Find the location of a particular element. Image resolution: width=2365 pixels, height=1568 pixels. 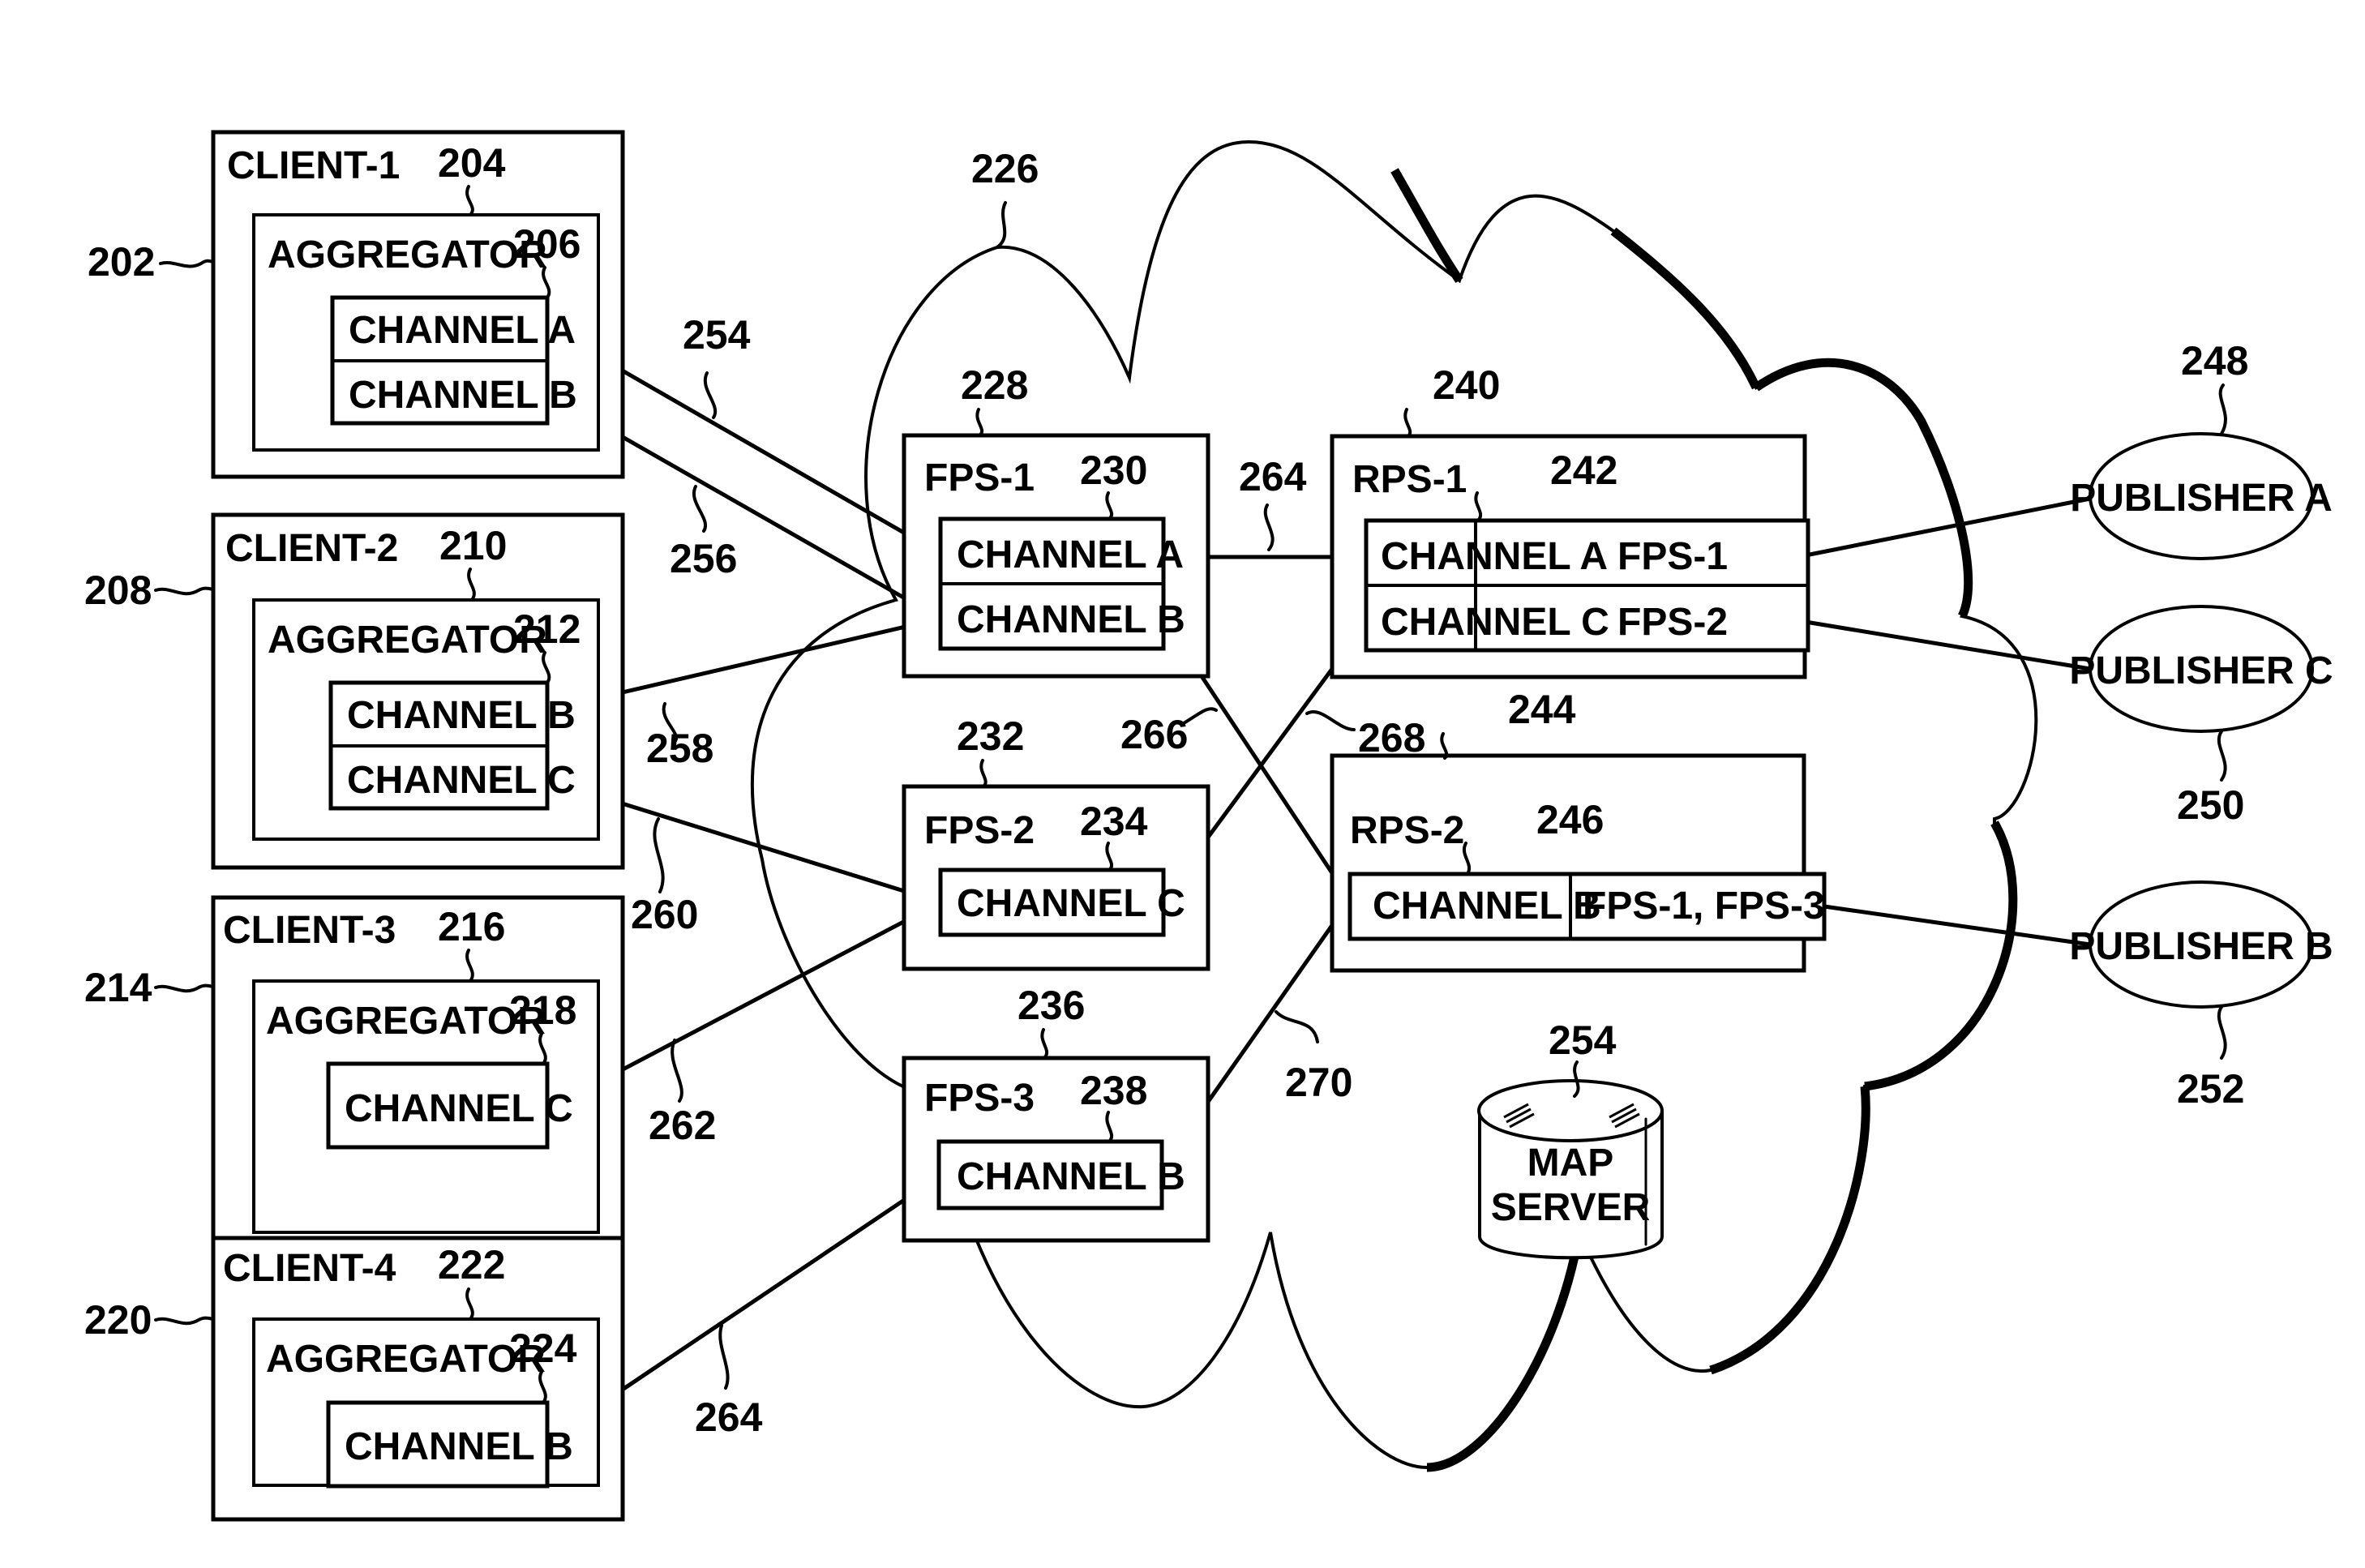

link-ref-264-fps1: 264 is located at coordinates (1273, 476).